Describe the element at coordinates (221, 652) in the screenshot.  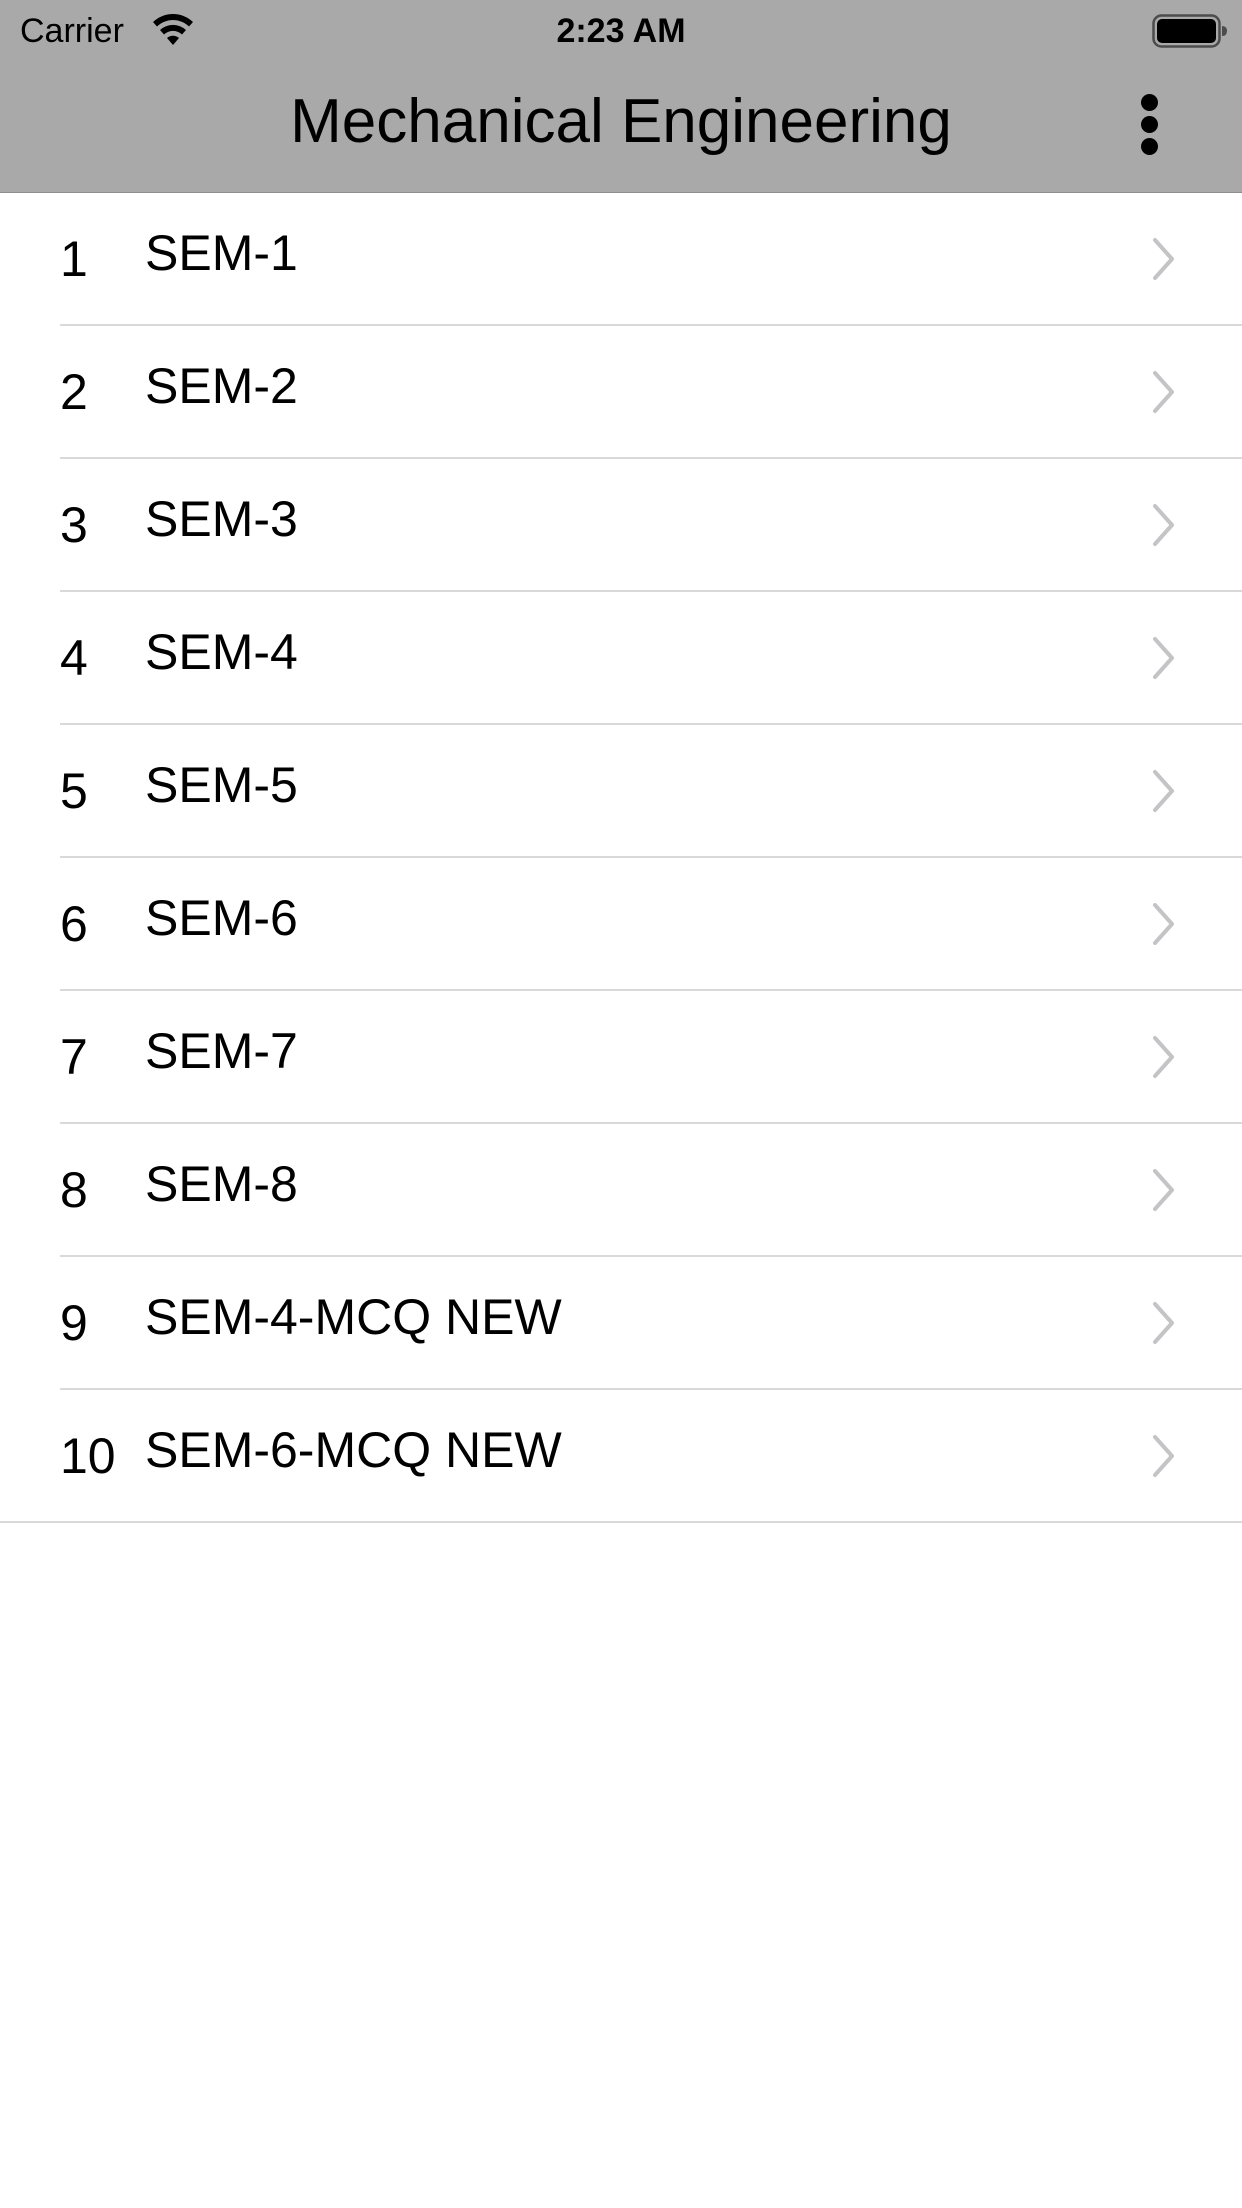
I see `list-item-label: SEM-4` at that location.